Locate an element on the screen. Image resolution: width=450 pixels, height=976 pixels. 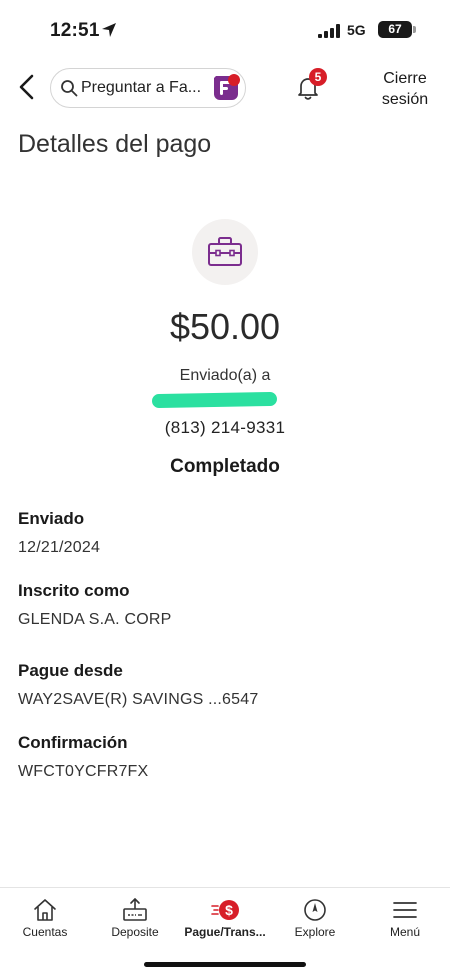
payment-status: Completado is located at coordinates (225, 466).